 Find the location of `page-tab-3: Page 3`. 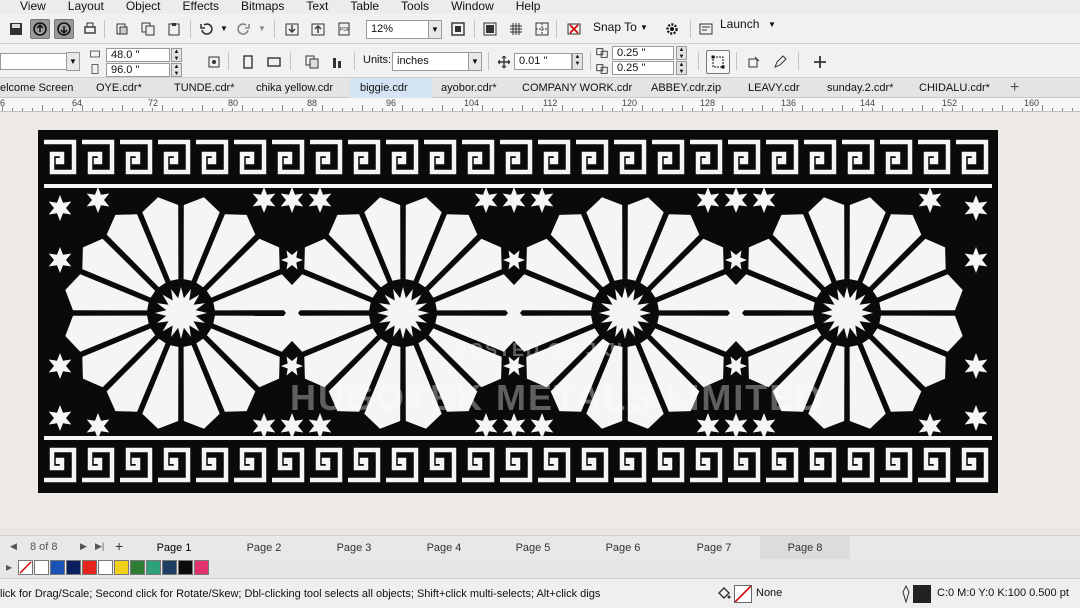

page-tab-3: Page 3 is located at coordinates (354, 548).